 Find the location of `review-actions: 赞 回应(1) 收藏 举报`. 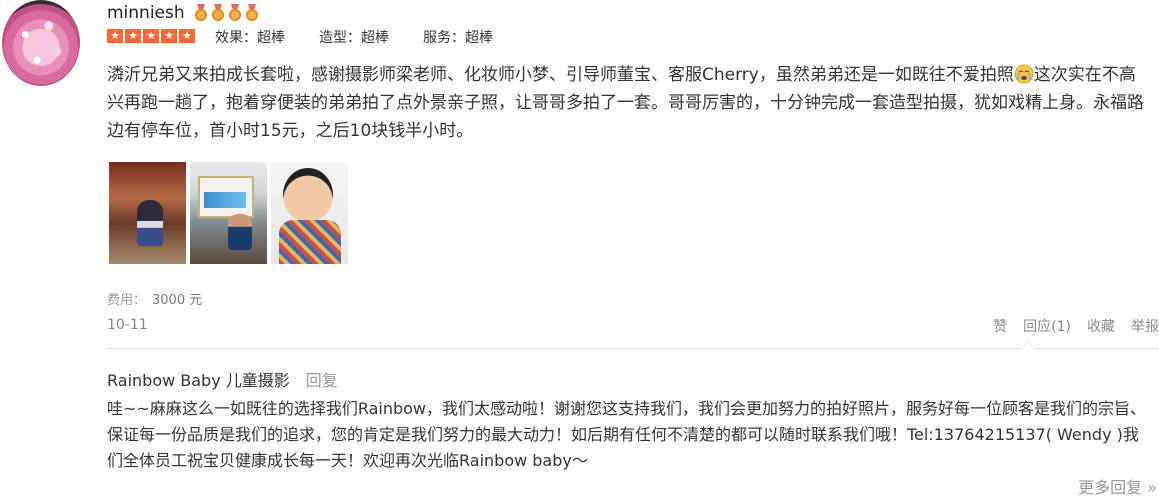

review-actions: 赞 回应(1) 收藏 举报 is located at coordinates (1068, 326).